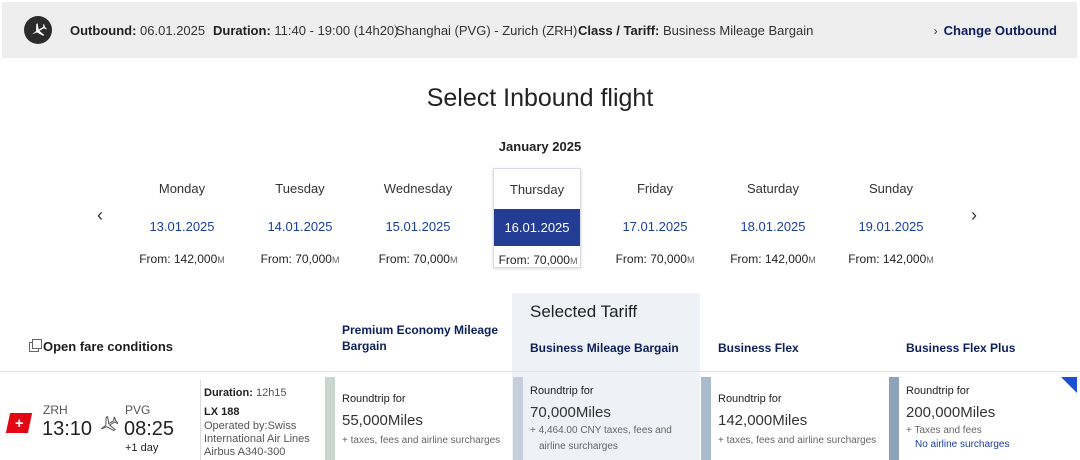 The width and height of the screenshot is (1080, 460). I want to click on selected-tariff-label: Selected Tariff, so click(584, 311).